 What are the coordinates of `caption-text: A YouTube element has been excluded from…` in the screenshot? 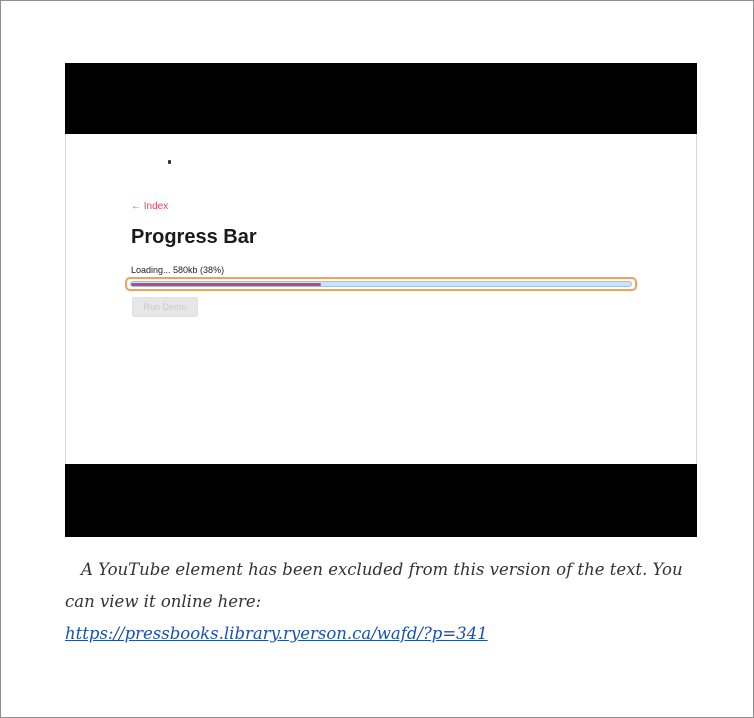 It's located at (374, 585).